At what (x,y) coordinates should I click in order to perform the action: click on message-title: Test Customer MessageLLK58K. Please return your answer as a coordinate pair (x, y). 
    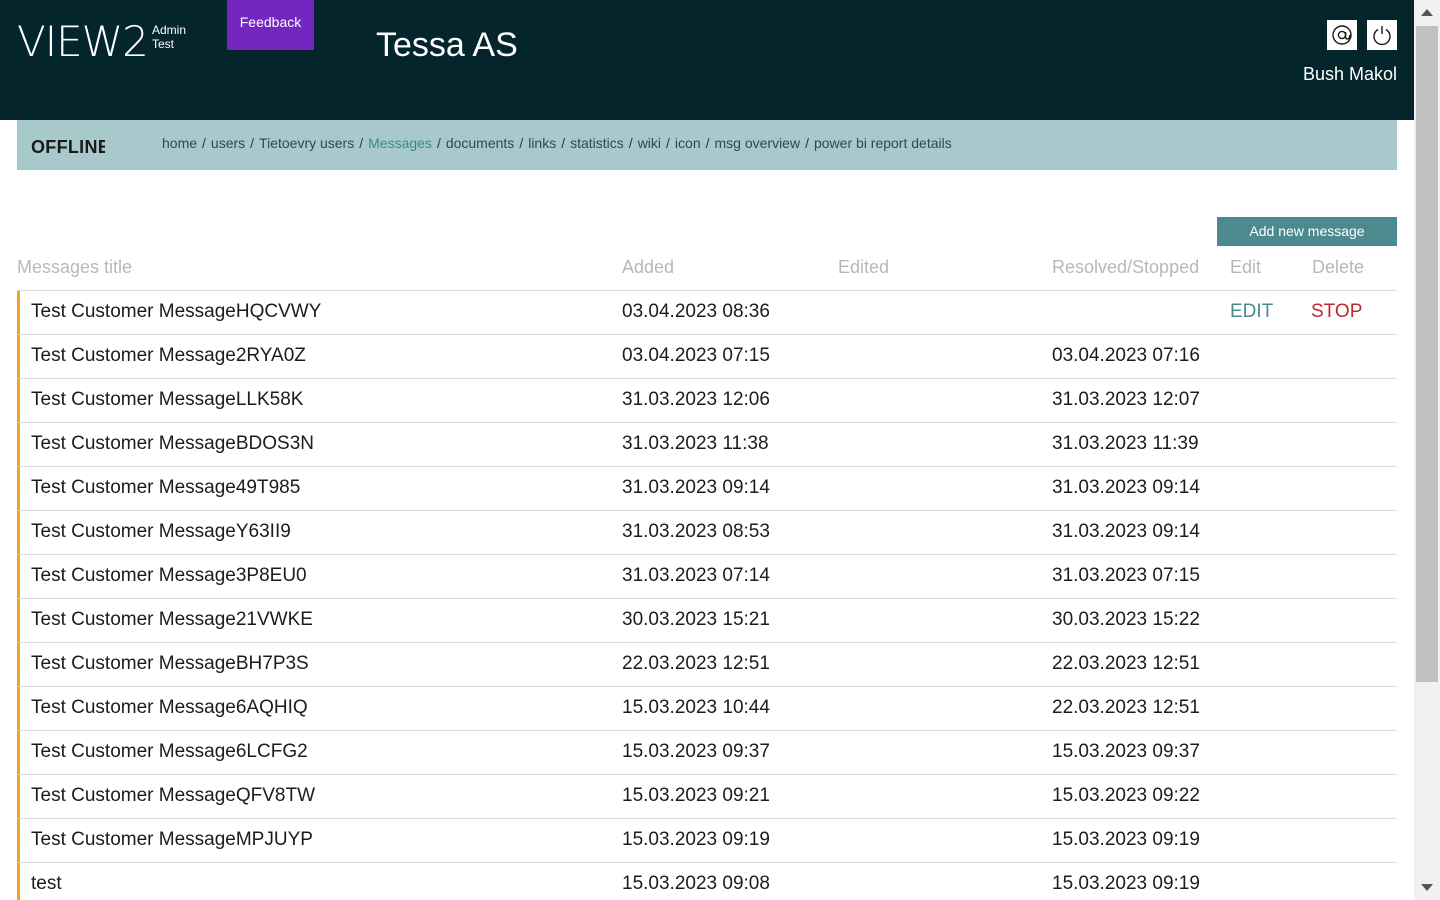
    Looking at the image, I should click on (167, 399).